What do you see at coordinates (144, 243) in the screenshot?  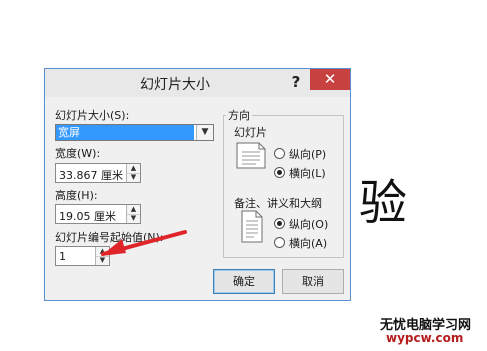 I see `red-arrow-annotation` at bounding box center [144, 243].